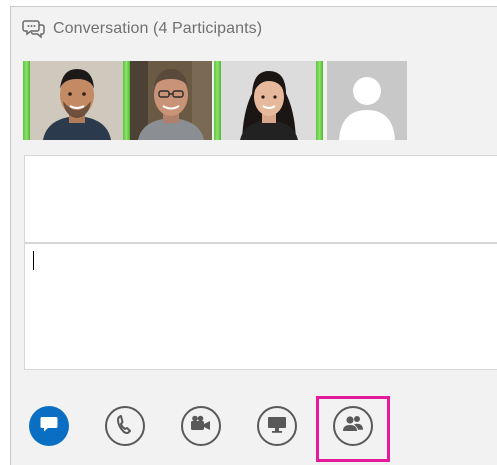  I want to click on participants-button, so click(353, 426).